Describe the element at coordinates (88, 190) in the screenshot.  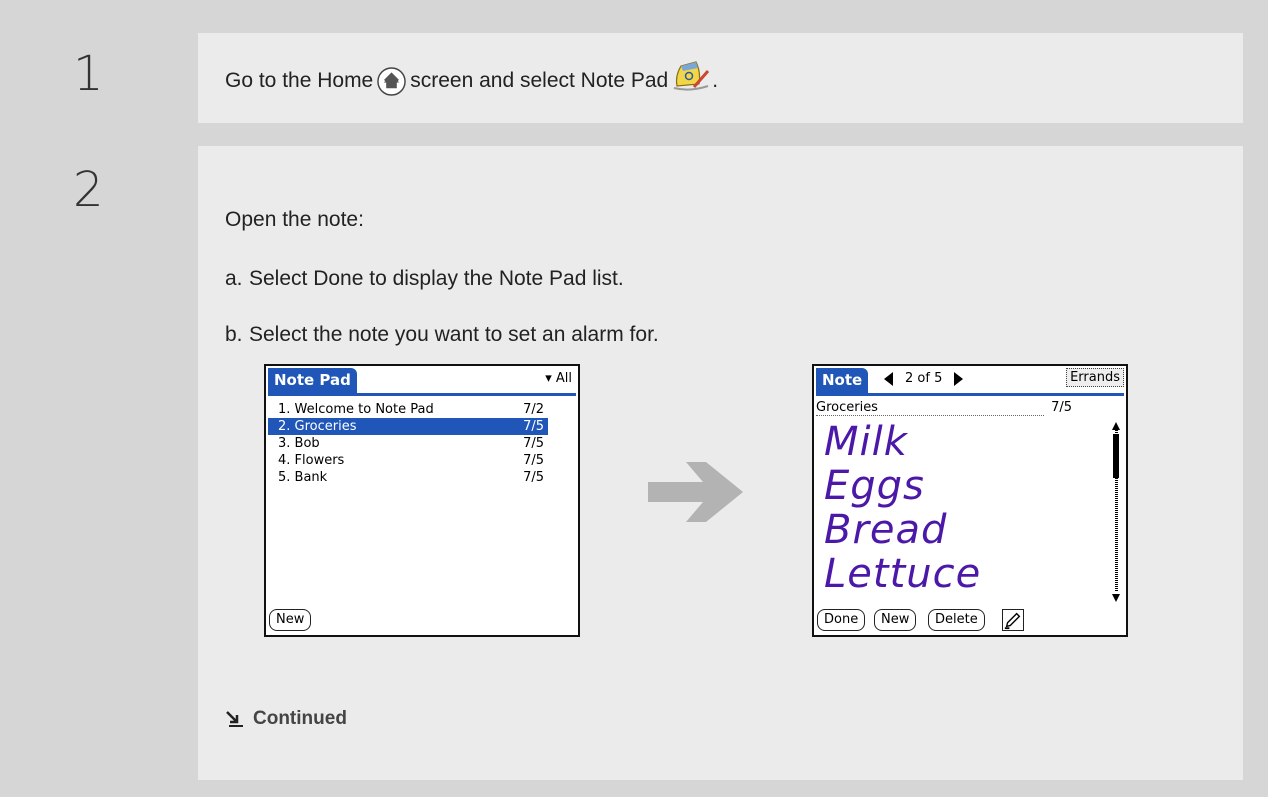
I see `step-number: 2` at that location.